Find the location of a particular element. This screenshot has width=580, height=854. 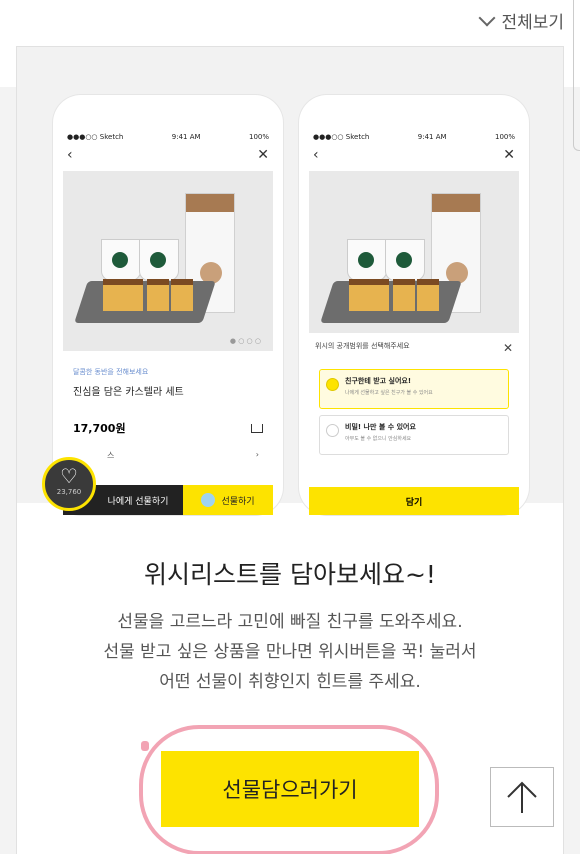

product-image is located at coordinates (414, 261).